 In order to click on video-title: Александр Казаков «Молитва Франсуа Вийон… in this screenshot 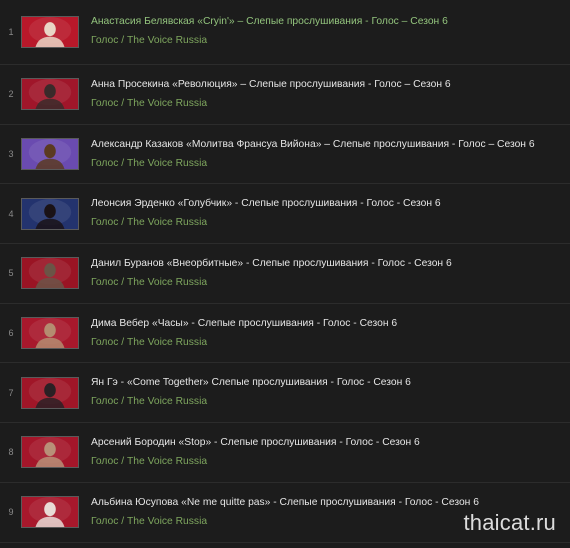, I will do `click(327, 144)`.